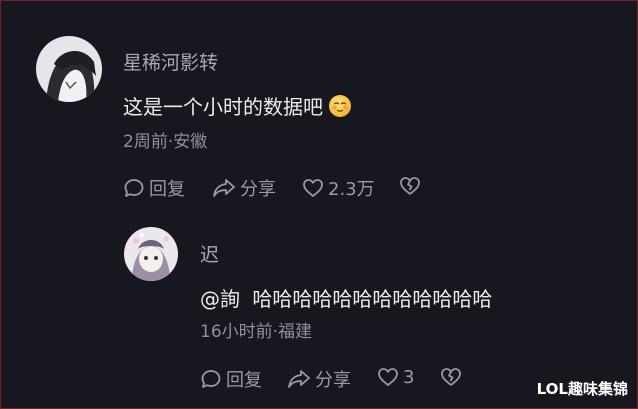  I want to click on like-button: 3, so click(395, 377).